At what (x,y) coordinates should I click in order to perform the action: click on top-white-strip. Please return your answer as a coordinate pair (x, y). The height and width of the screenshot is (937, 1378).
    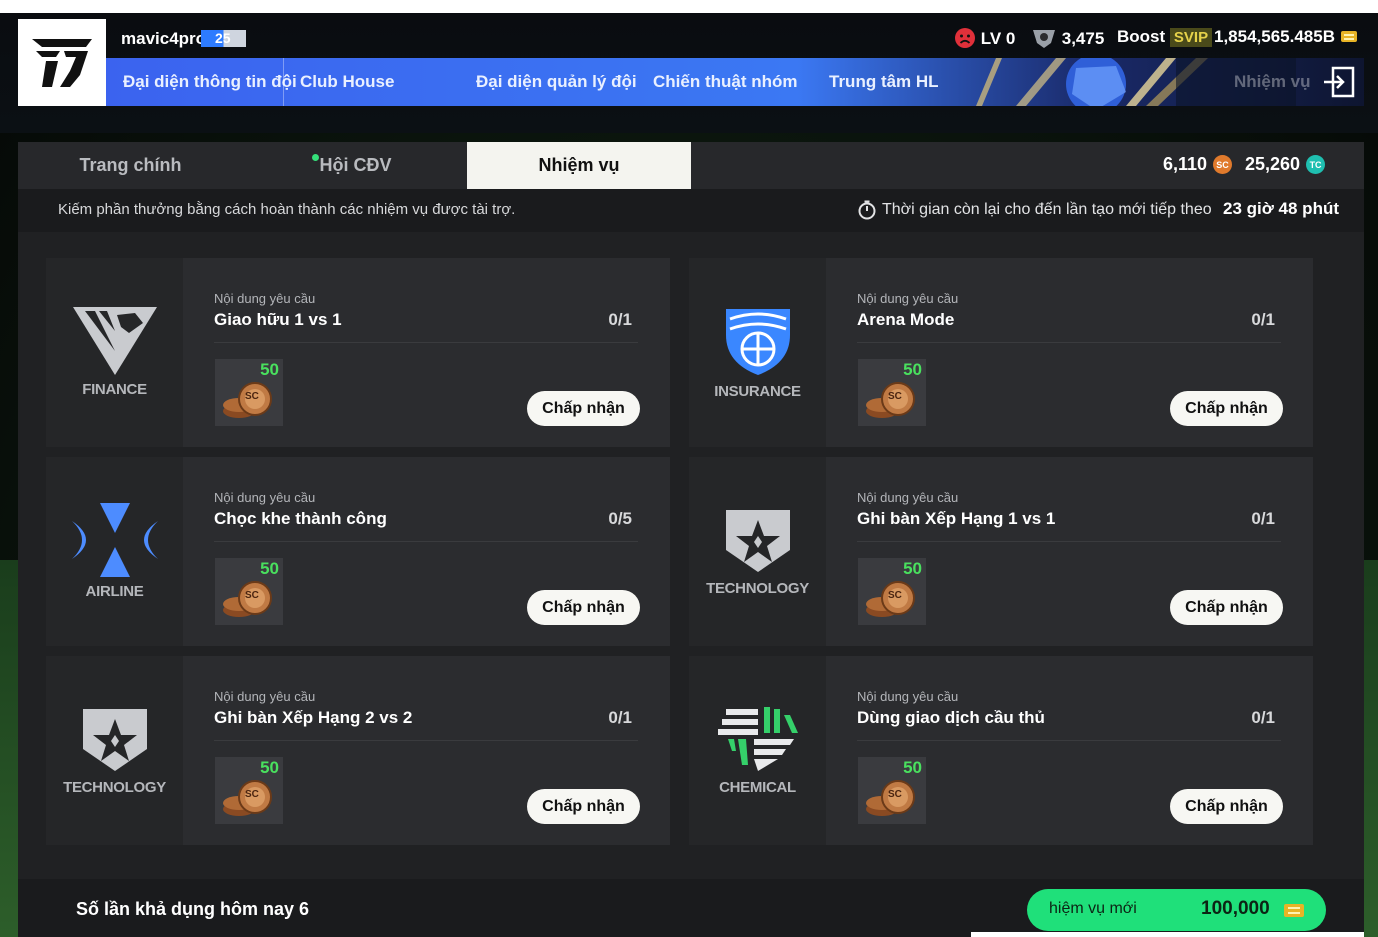
    Looking at the image, I should click on (689, 6).